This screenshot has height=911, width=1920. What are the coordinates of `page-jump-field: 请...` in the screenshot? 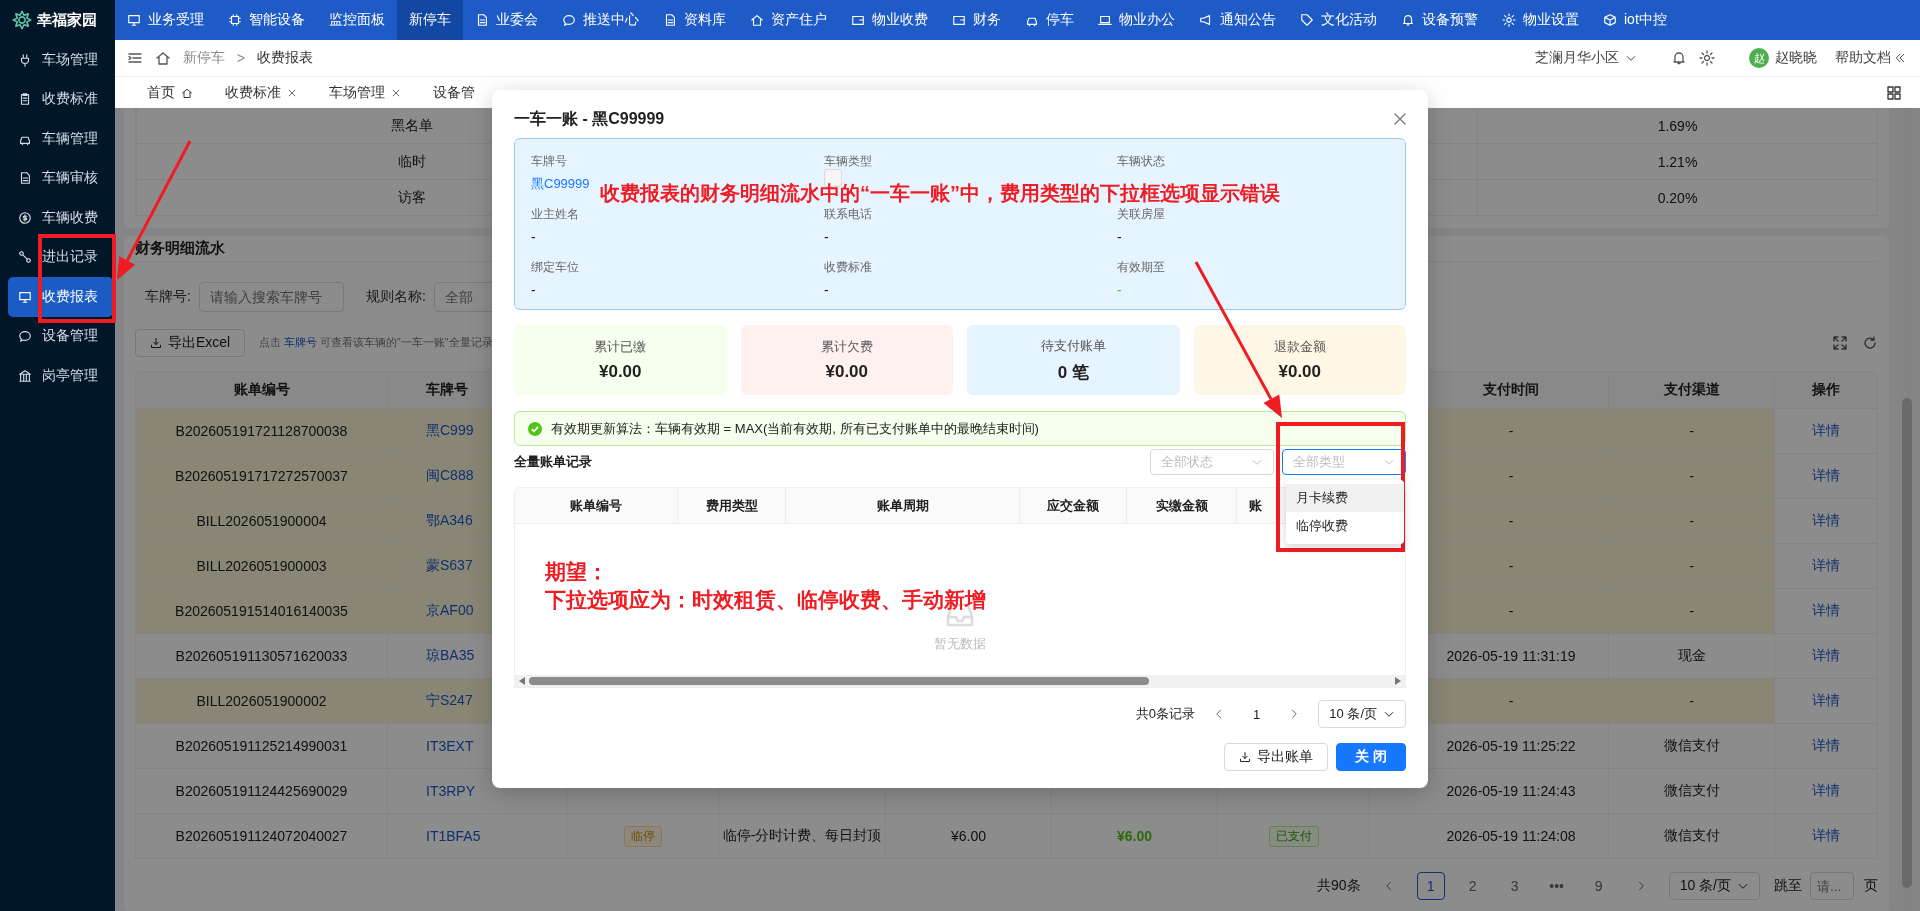 It's located at (1832, 886).